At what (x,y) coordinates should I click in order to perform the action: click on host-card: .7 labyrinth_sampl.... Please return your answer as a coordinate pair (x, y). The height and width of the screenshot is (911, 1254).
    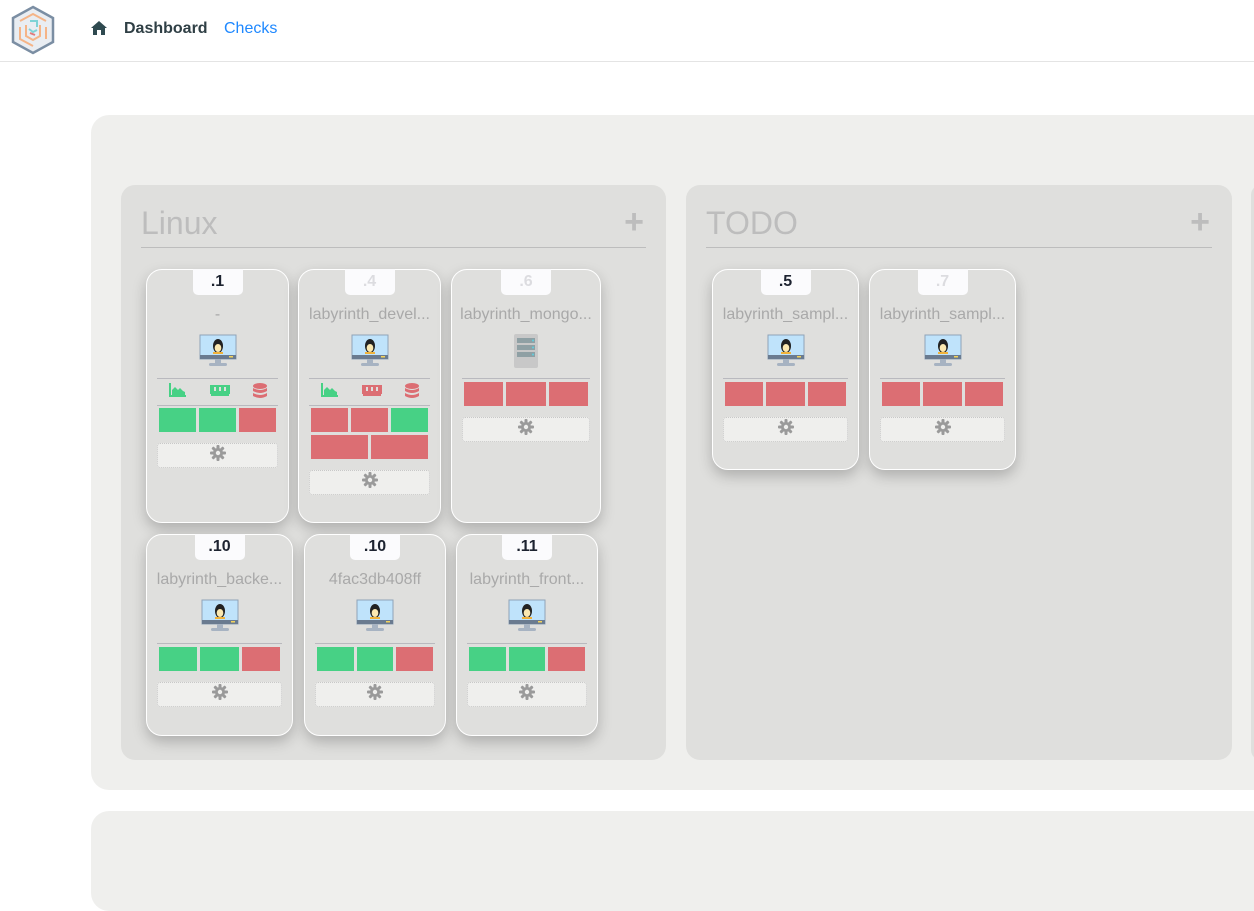
    Looking at the image, I should click on (942, 369).